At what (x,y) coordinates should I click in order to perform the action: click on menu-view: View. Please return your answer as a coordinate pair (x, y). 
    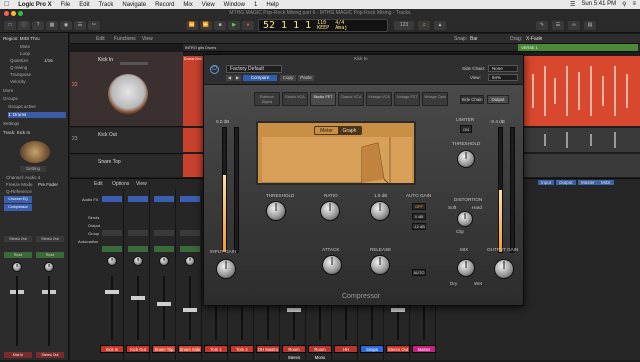
    Looking at the image, I should click on (208, 5).